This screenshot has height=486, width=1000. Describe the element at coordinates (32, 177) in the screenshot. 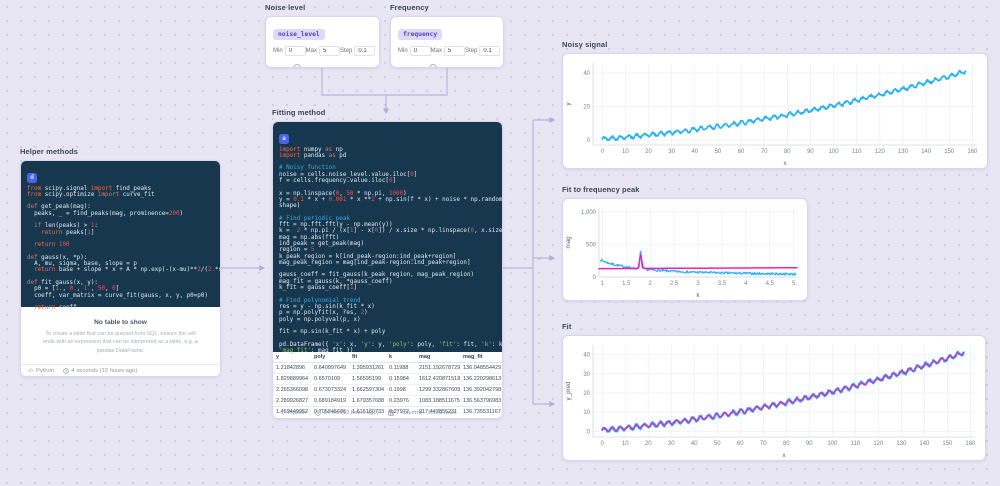

I see `cell-badge: d` at that location.